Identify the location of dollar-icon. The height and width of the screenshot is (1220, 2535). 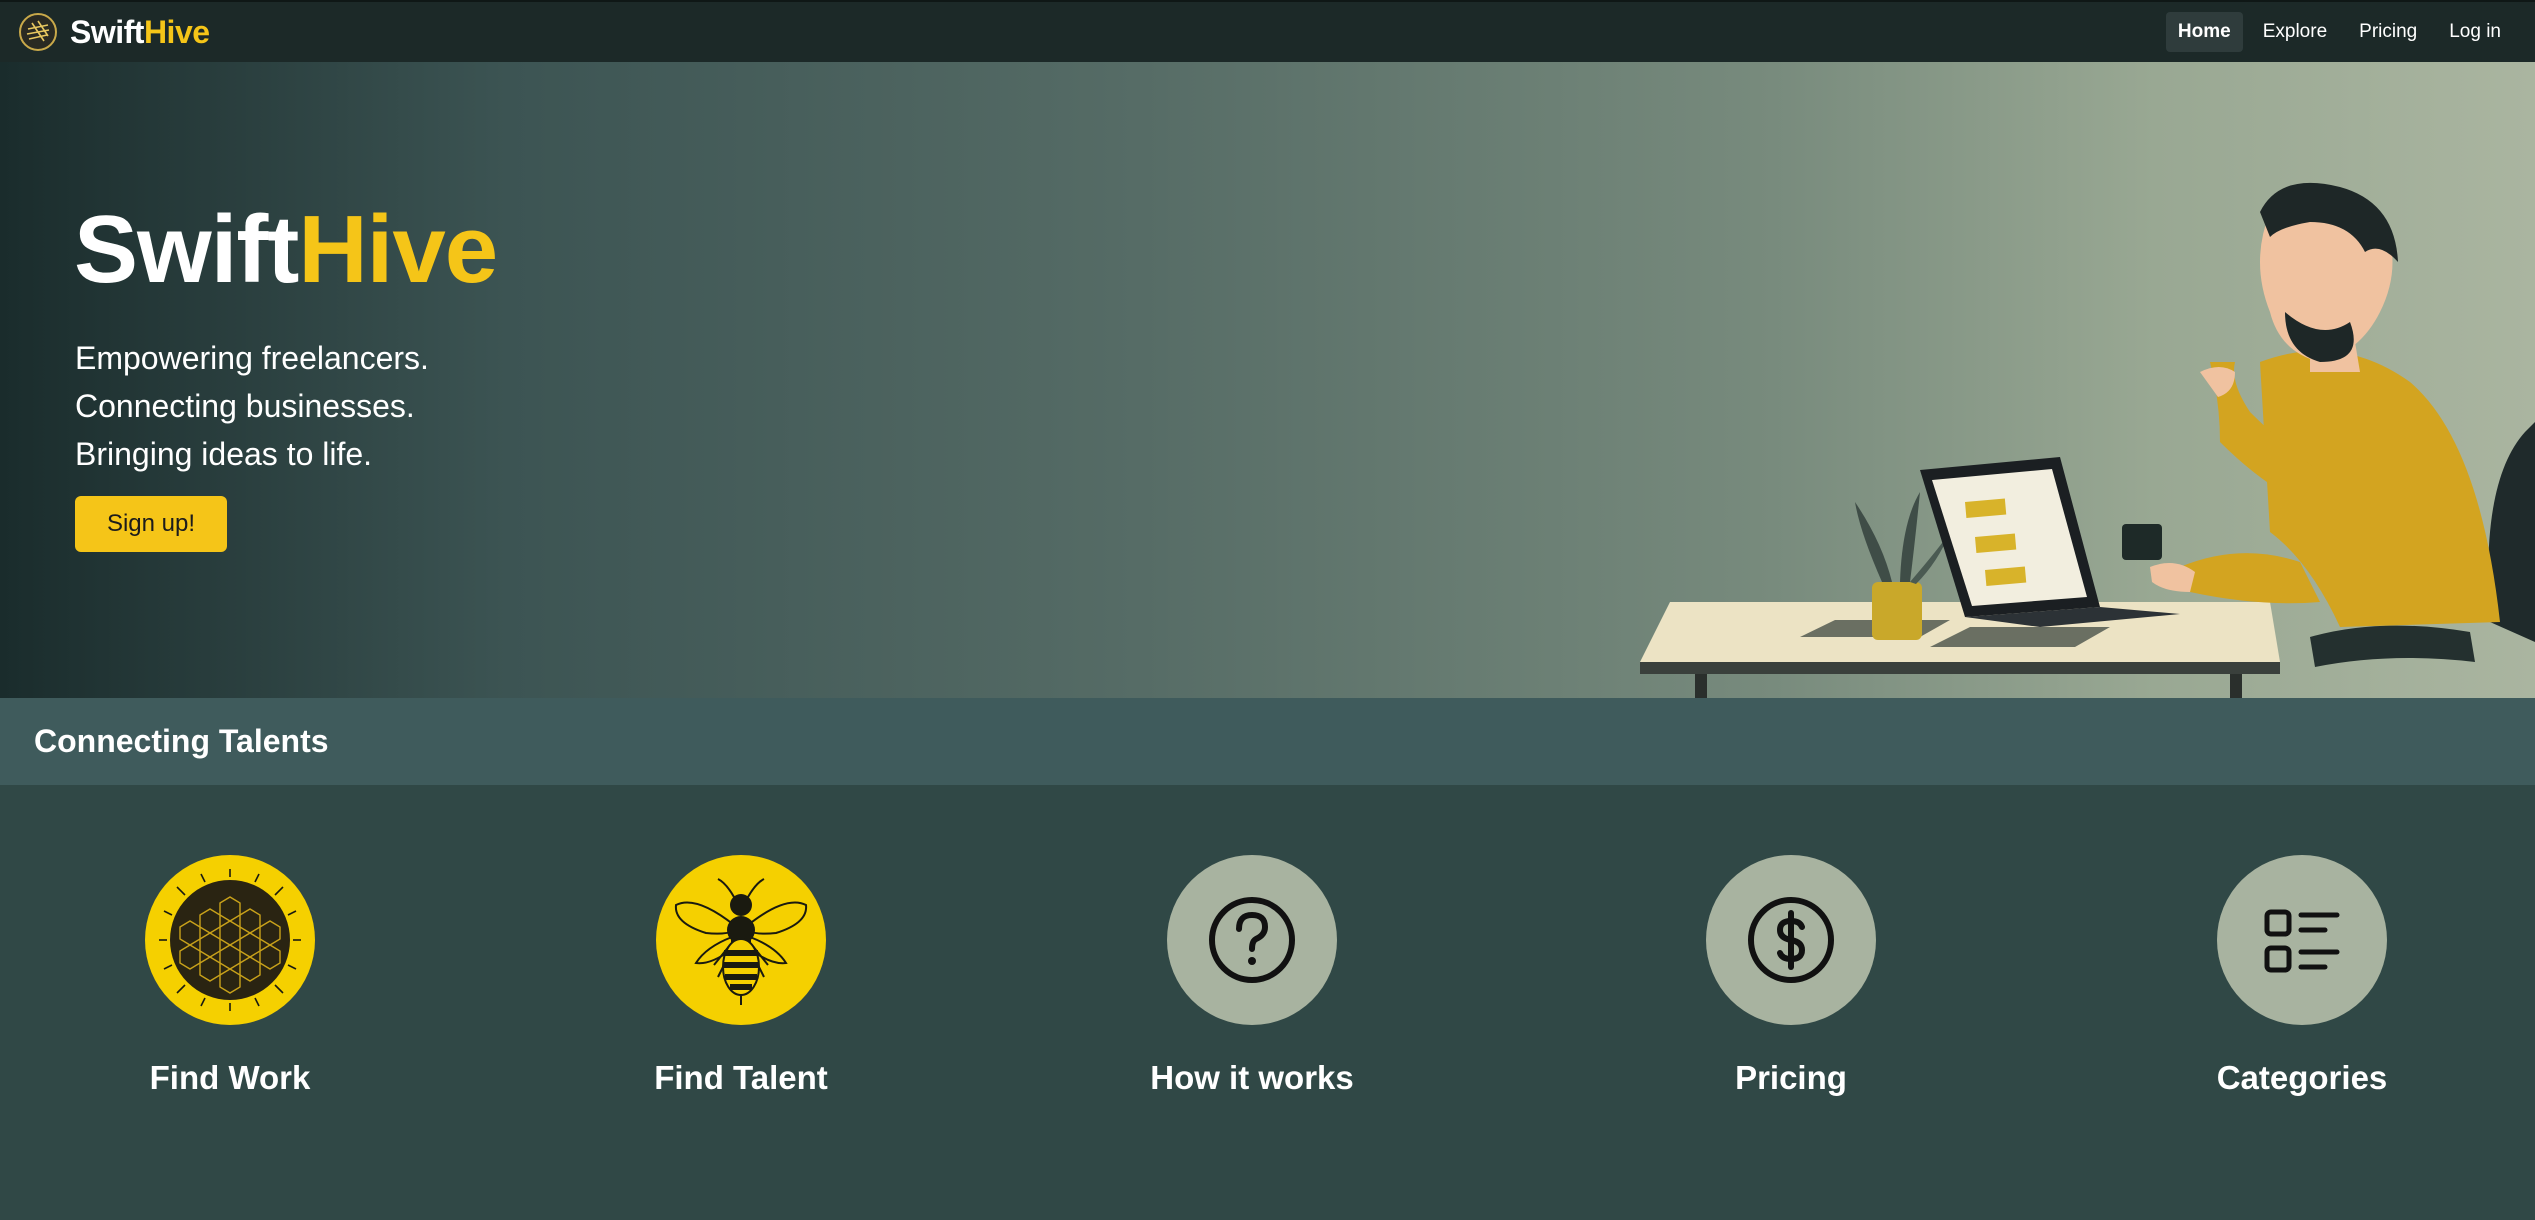
(1791, 940).